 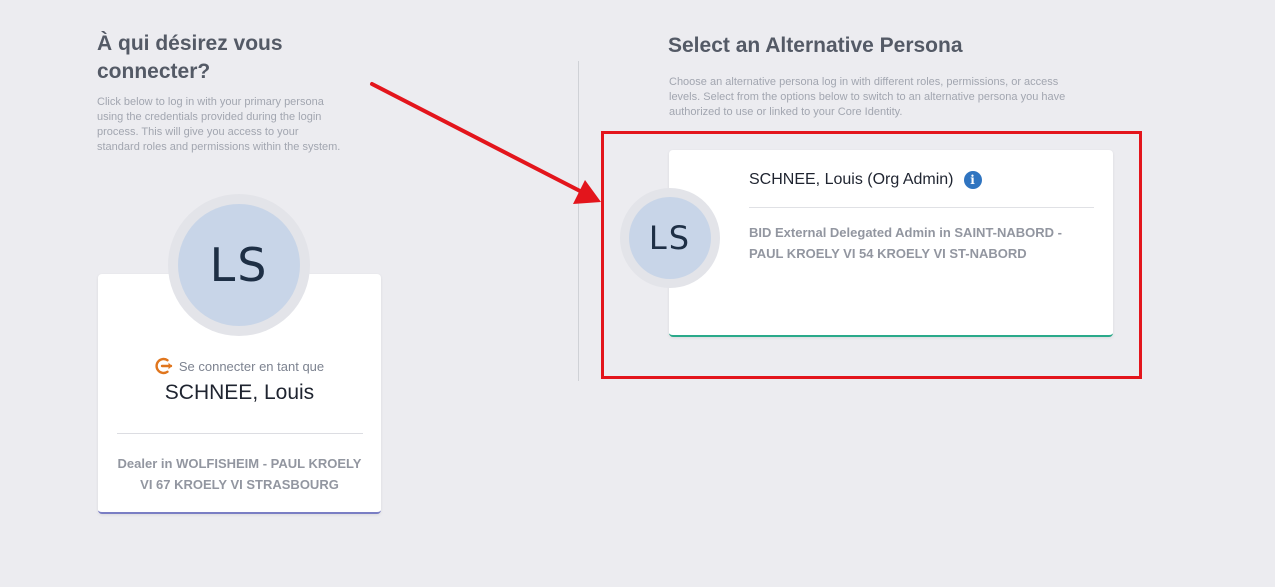 What do you see at coordinates (251, 366) in the screenshot?
I see `connect-as-text: Se connecter en tant que` at bounding box center [251, 366].